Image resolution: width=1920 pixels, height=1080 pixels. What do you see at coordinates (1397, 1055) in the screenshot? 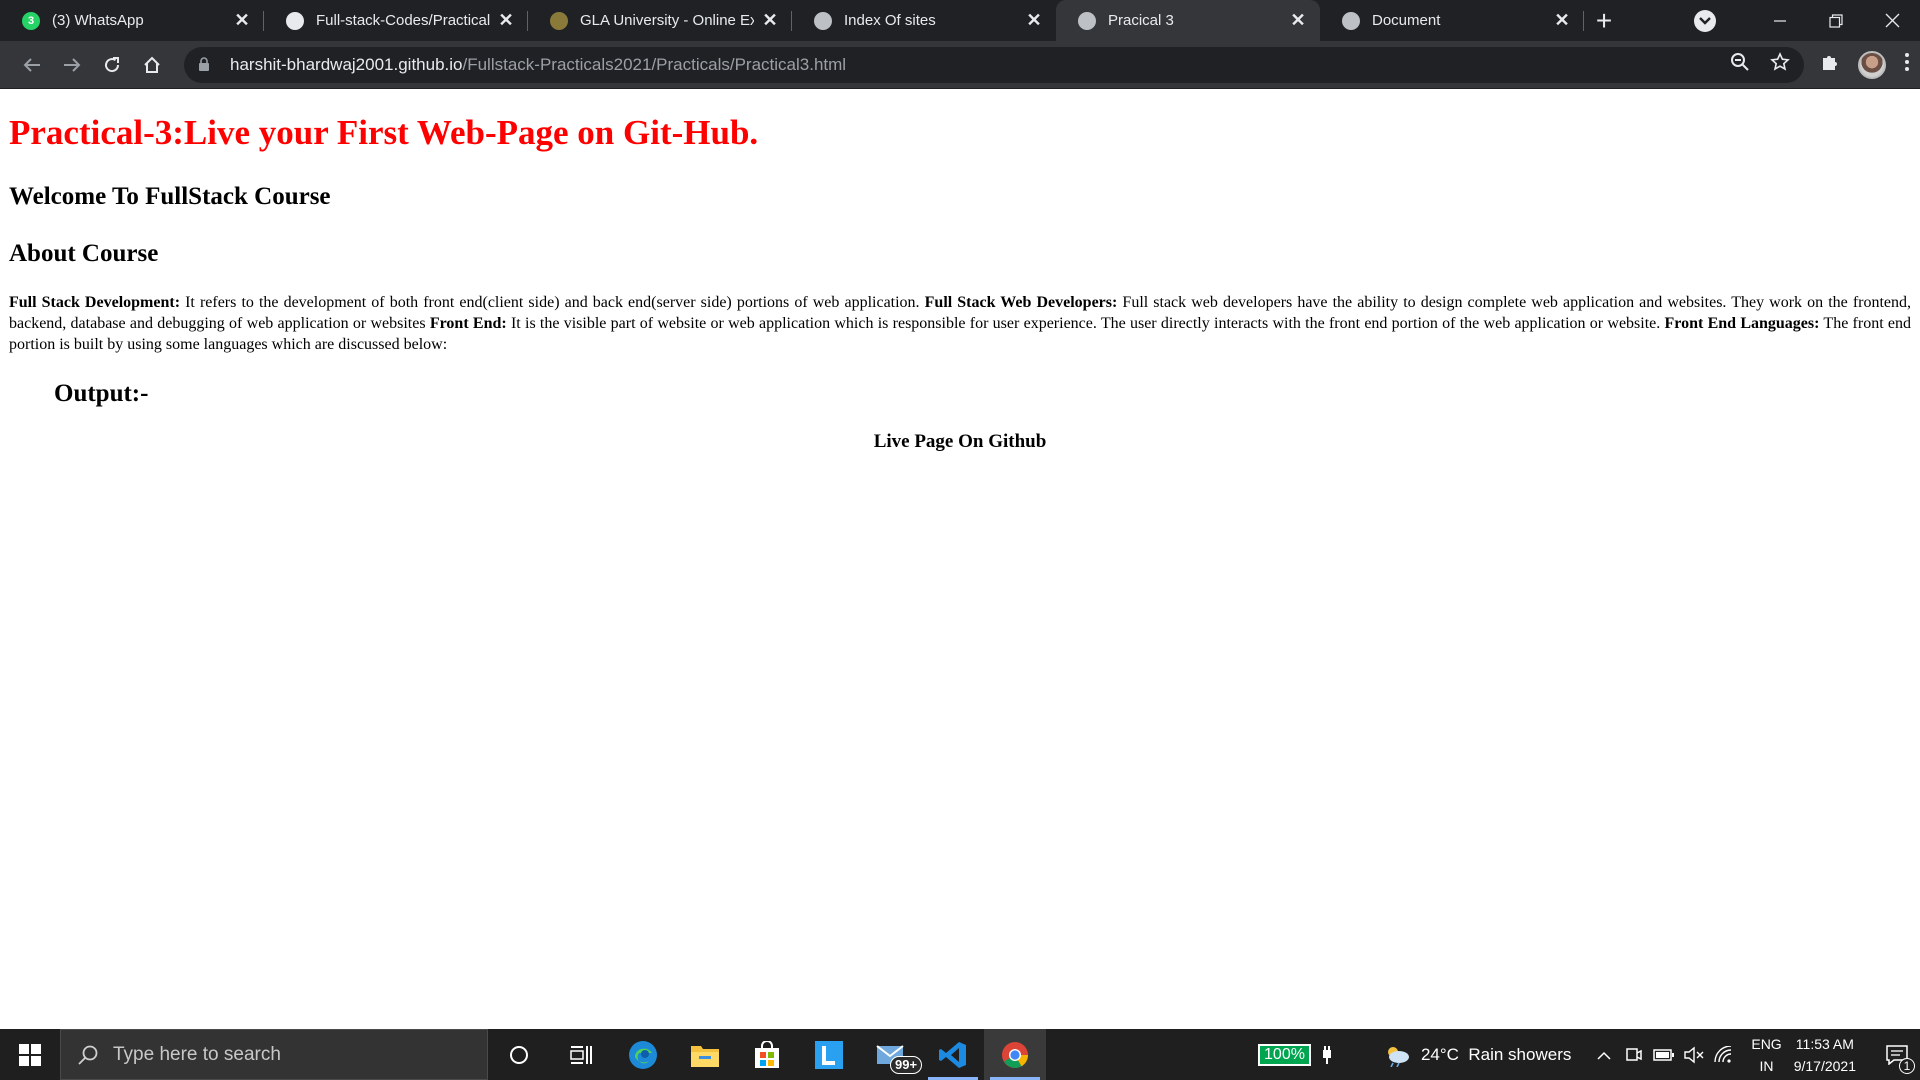
I see `weather-rain-icon` at bounding box center [1397, 1055].